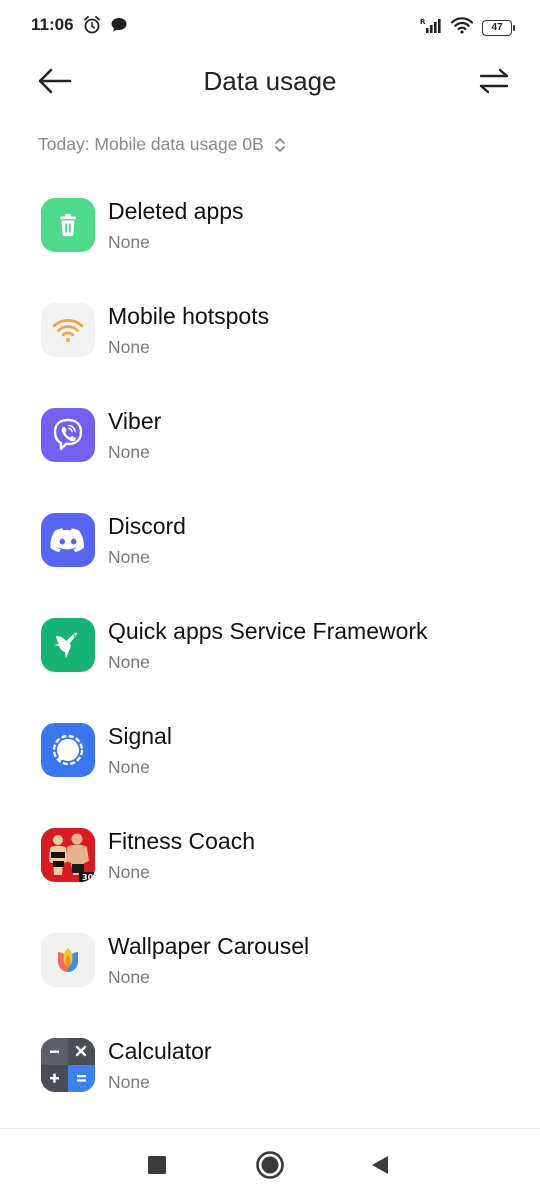 The height and width of the screenshot is (1200, 540). I want to click on list-item-signal: Signal None, so click(270, 749).